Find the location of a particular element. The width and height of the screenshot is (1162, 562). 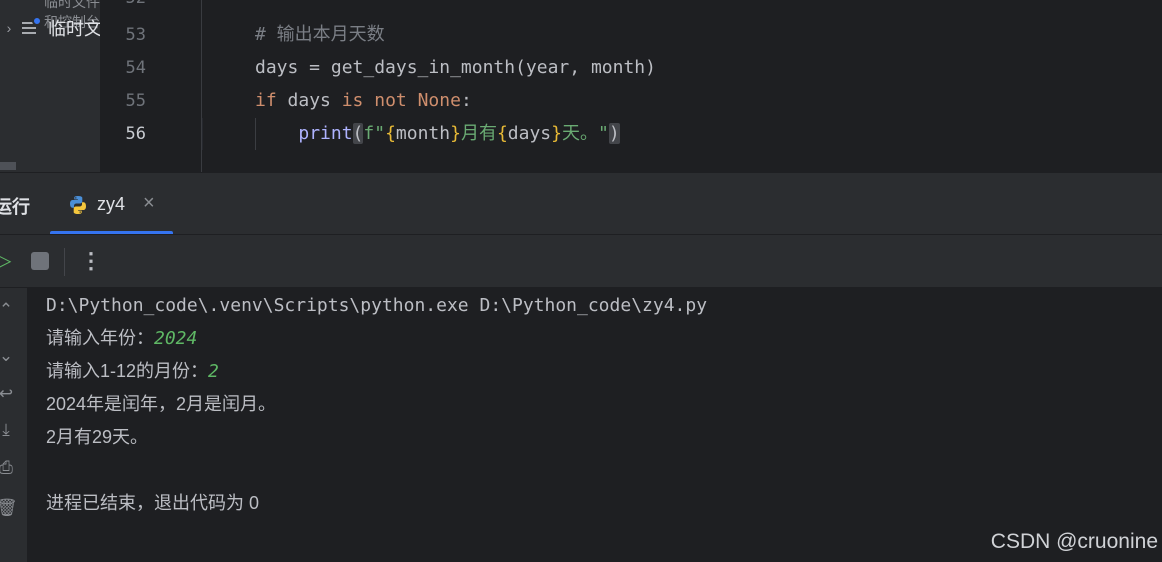

console-line-year: 请输入年份：2024 is located at coordinates (121, 338).